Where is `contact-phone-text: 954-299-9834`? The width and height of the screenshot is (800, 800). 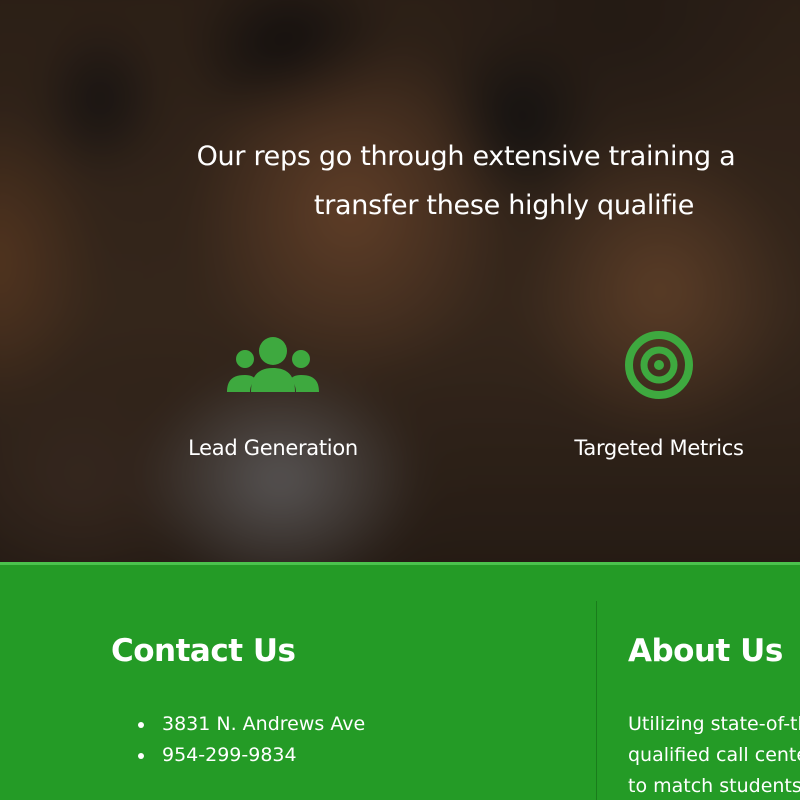 contact-phone-text: 954-299-9834 is located at coordinates (229, 755).